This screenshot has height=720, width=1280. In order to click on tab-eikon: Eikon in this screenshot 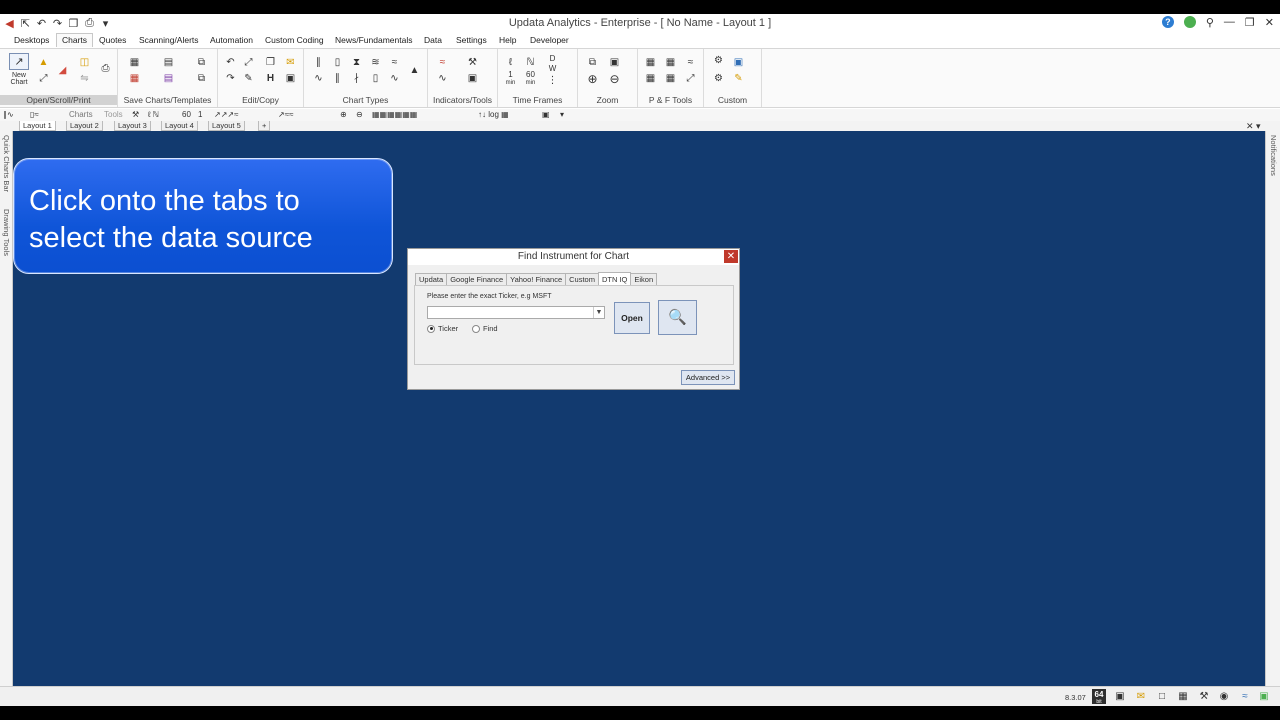, I will do `click(644, 279)`.